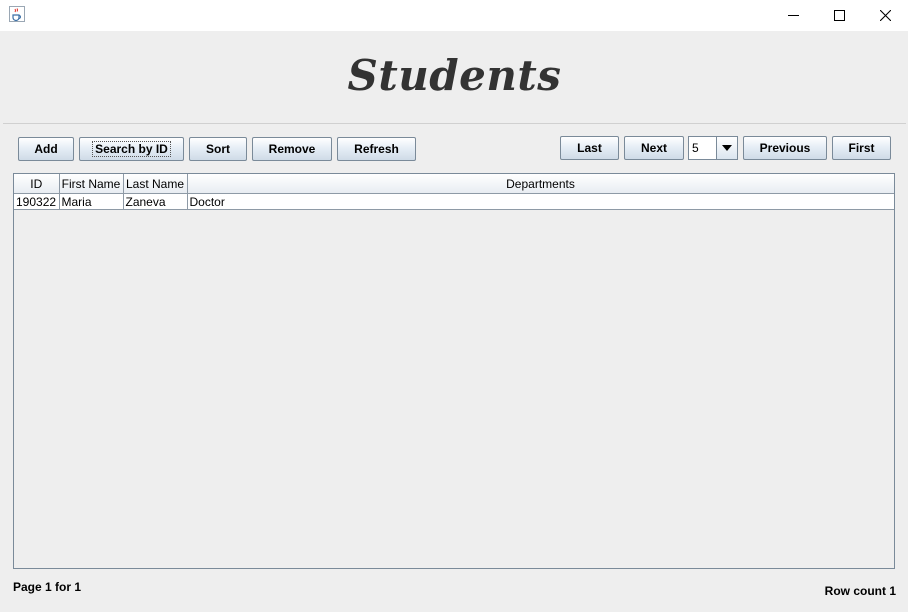  I want to click on page-title: Students, so click(454, 75).